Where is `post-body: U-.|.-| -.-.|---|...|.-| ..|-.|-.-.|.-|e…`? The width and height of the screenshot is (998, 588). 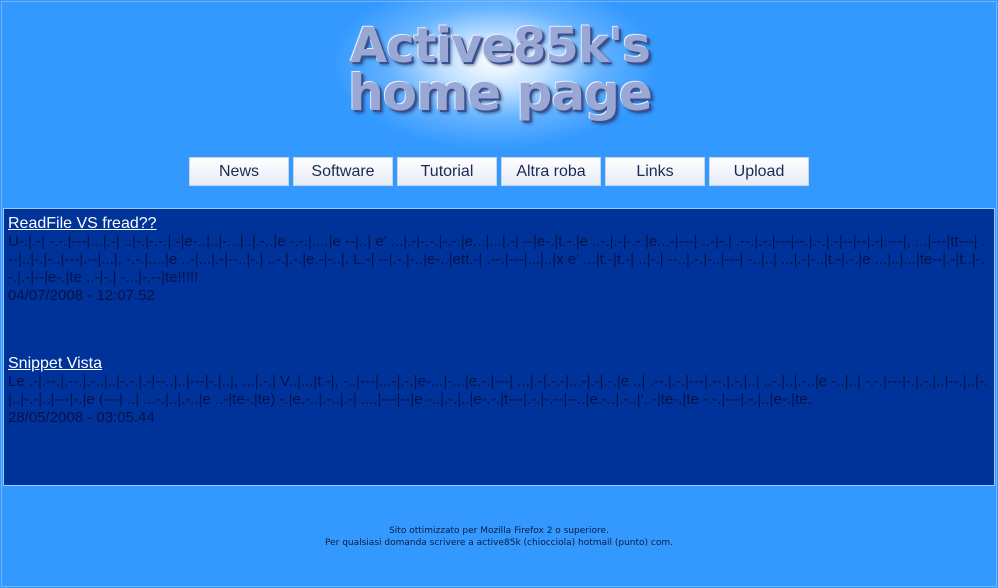 post-body: U-.|.-| -.-.|---|...|.-| ..|-.|-.-.|.-|e… is located at coordinates (497, 259).